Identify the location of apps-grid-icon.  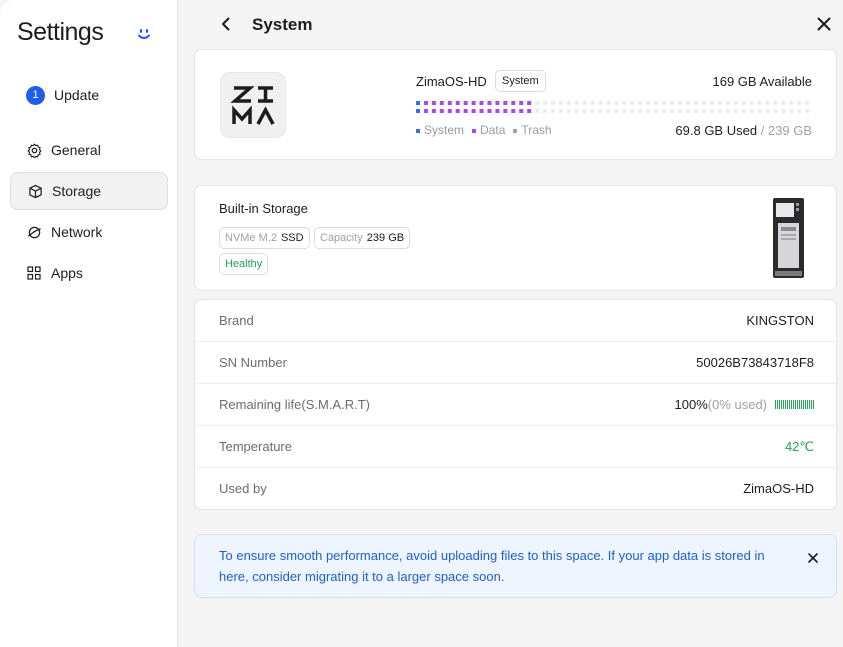
(34, 273).